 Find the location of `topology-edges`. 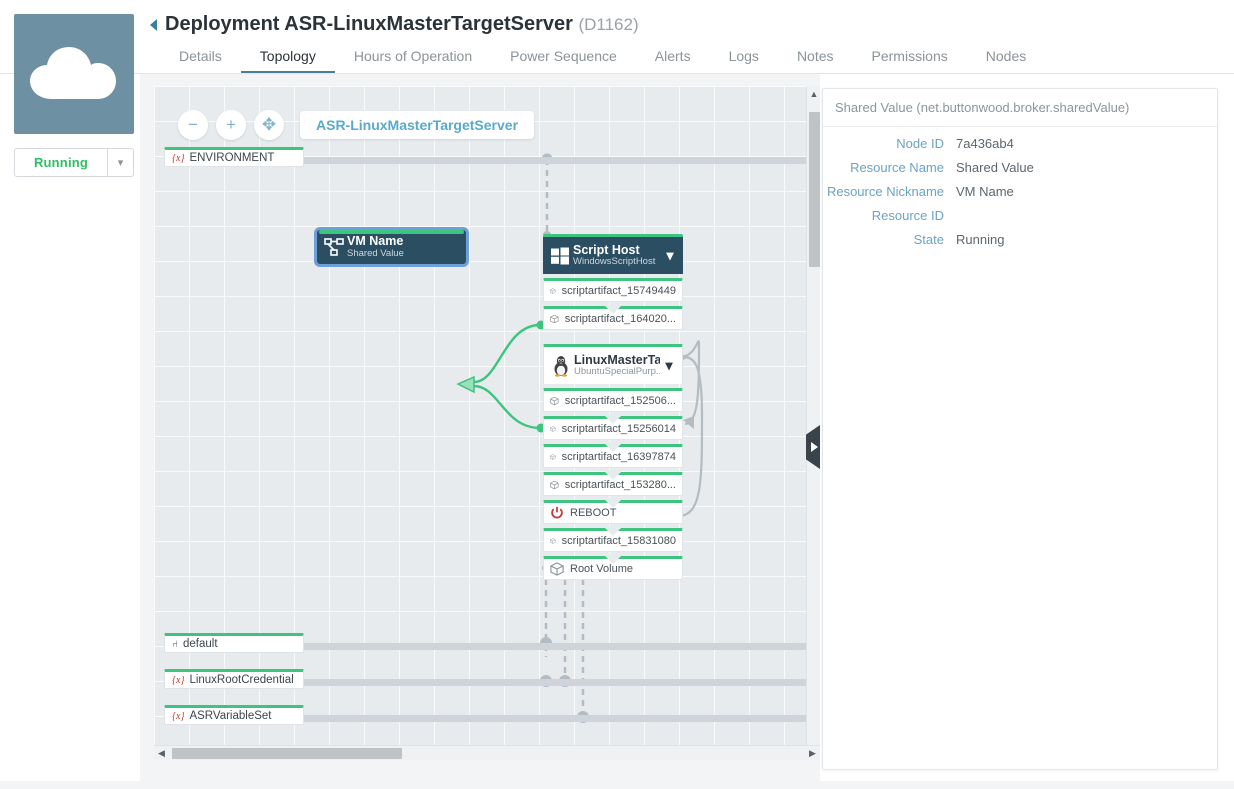

topology-edges is located at coordinates (580, 438).